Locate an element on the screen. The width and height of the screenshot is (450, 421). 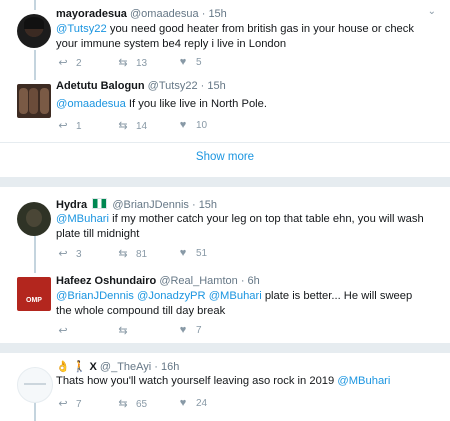
user-name: Hydra is located at coordinates (71, 205).